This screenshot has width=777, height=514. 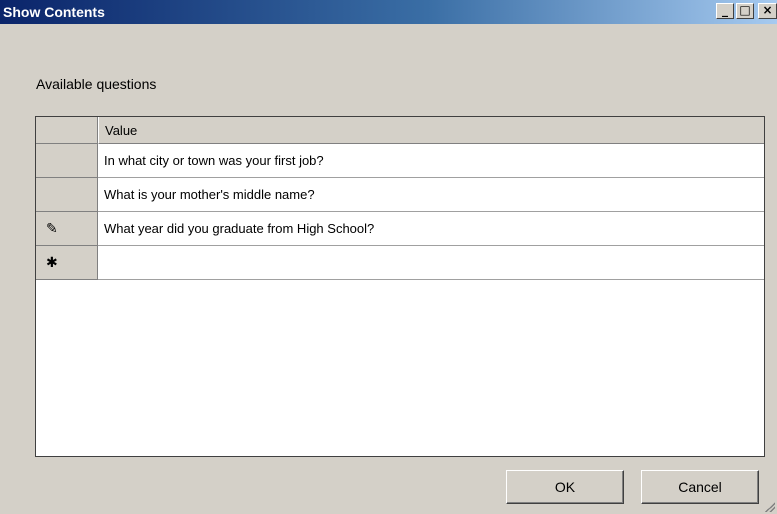 I want to click on maximize-icon: □, so click(x=745, y=10).